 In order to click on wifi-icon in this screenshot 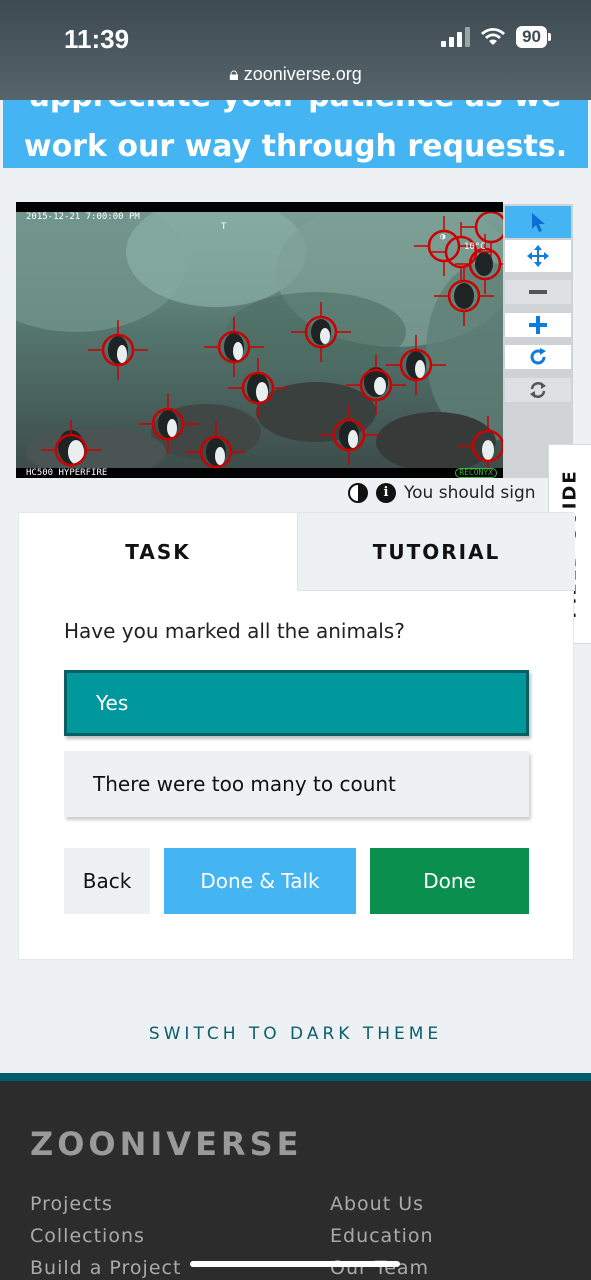, I will do `click(493, 36)`.